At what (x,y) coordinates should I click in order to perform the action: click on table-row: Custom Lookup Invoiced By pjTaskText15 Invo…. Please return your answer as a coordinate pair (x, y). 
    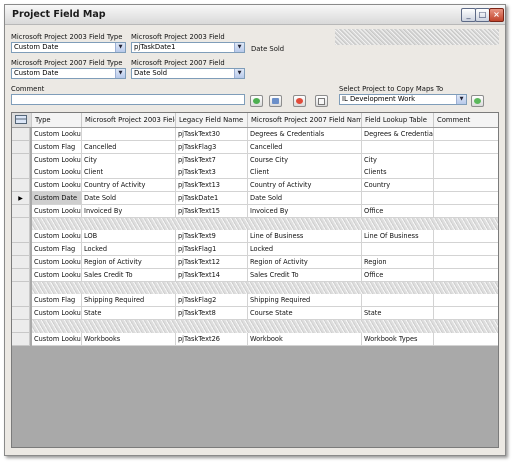
    Looking at the image, I should click on (255, 211).